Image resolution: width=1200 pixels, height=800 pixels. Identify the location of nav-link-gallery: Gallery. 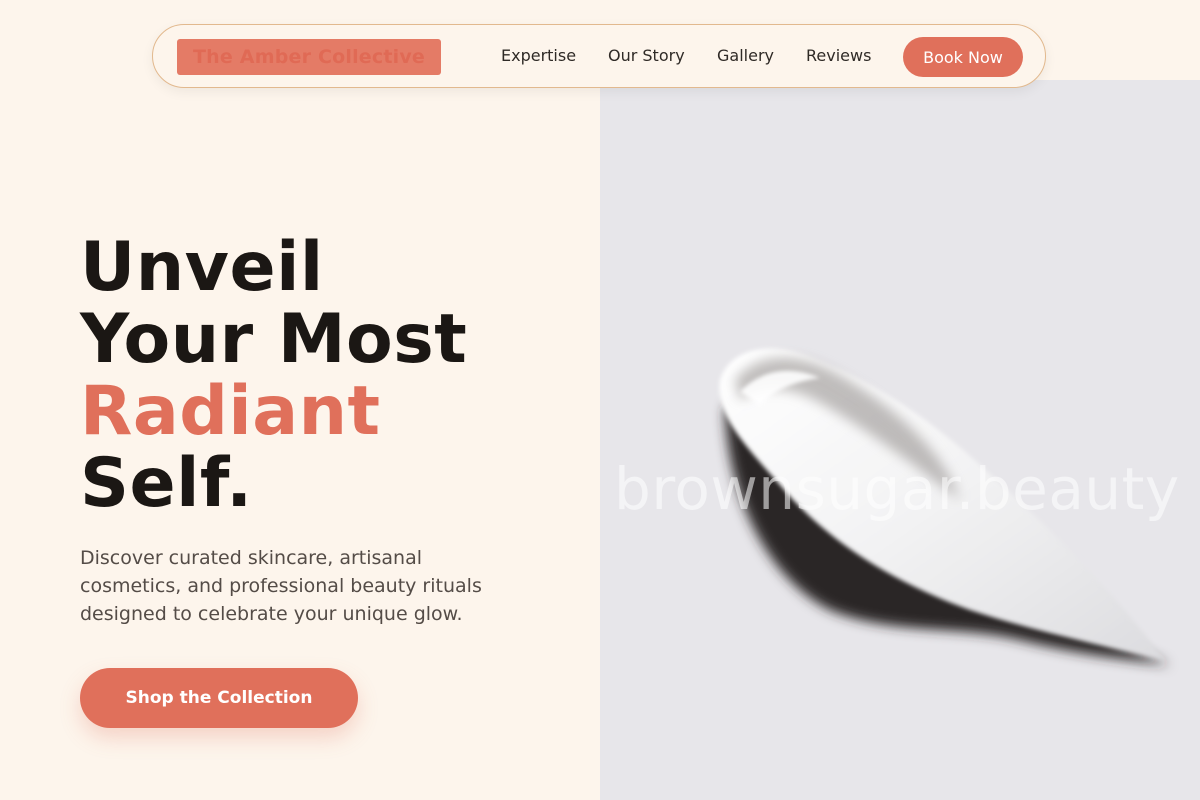
(745, 56).